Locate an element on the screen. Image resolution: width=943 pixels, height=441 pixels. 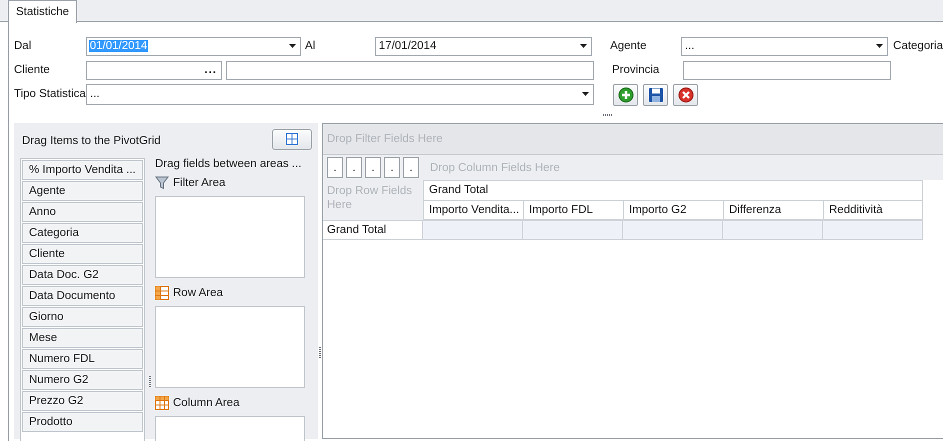
plus-circle-icon is located at coordinates (626, 95).